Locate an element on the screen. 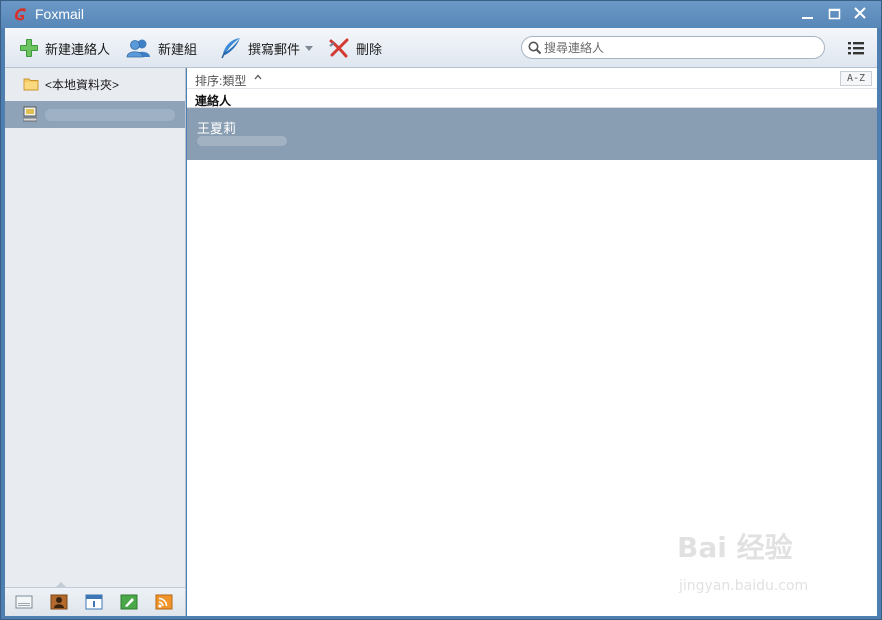  module-switcher is located at coordinates (95, 599).